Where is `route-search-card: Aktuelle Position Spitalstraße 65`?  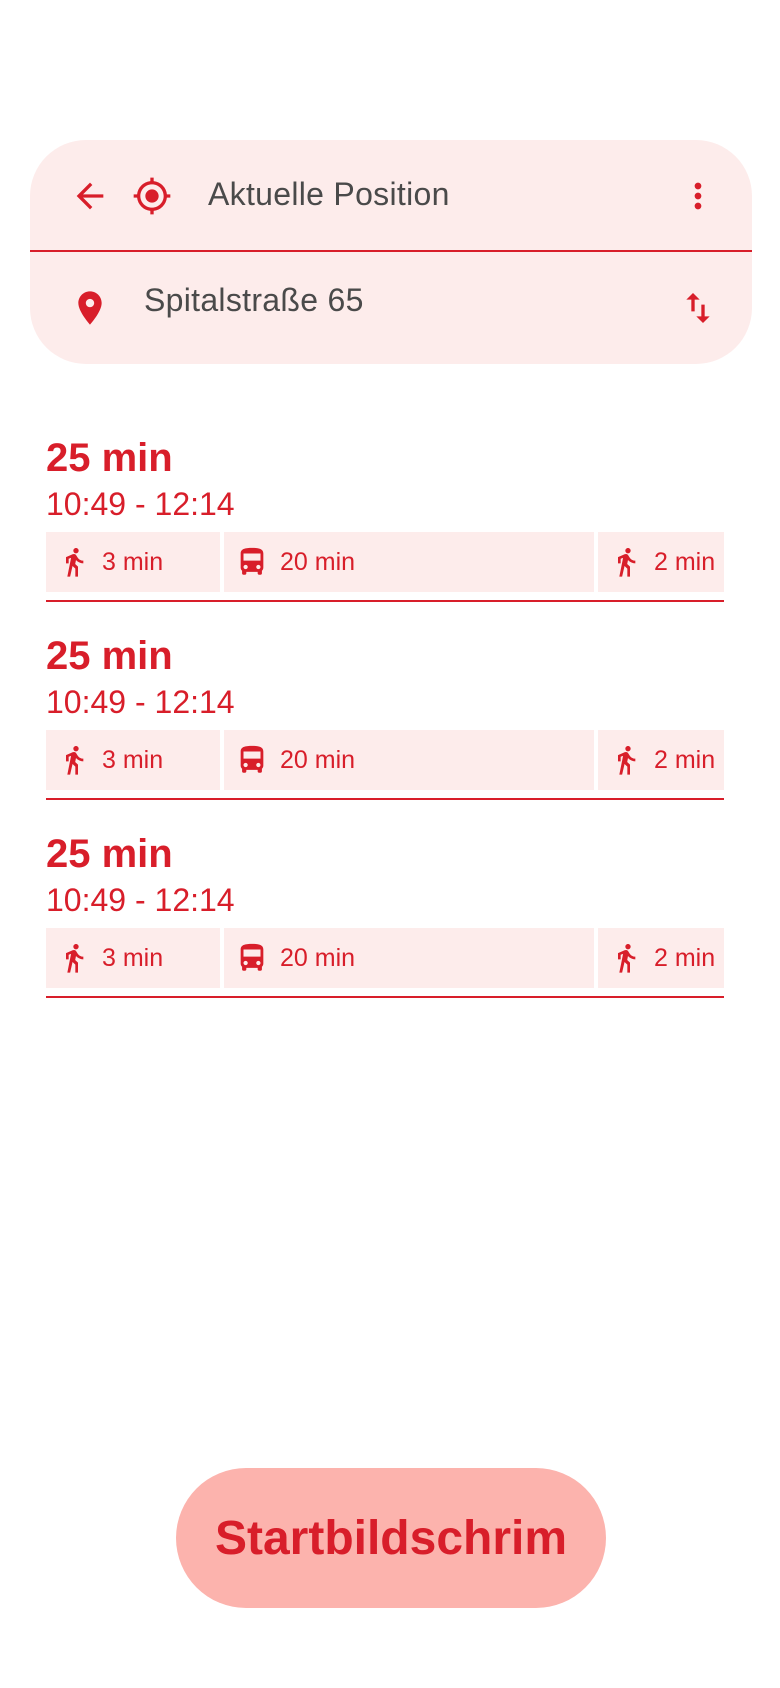
route-search-card: Aktuelle Position Spitalstraße 65 is located at coordinates (391, 252).